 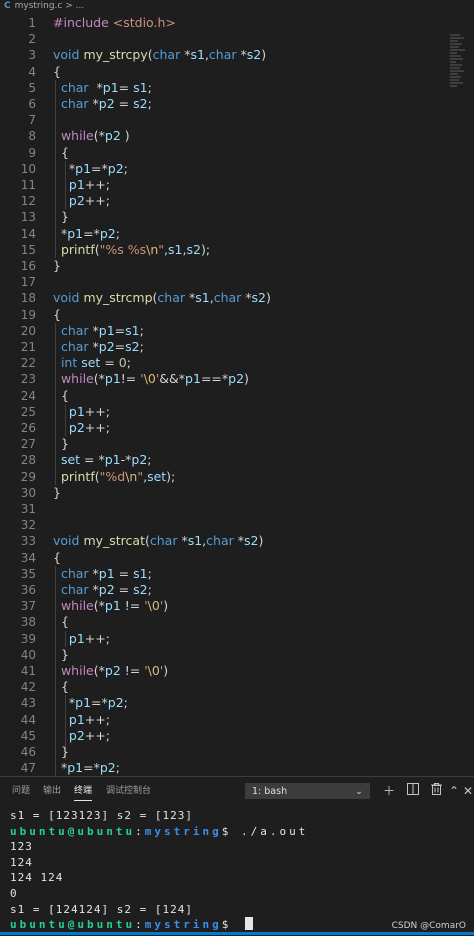 I want to click on terminal-select: 1: bash ⌄, so click(x=307, y=791).